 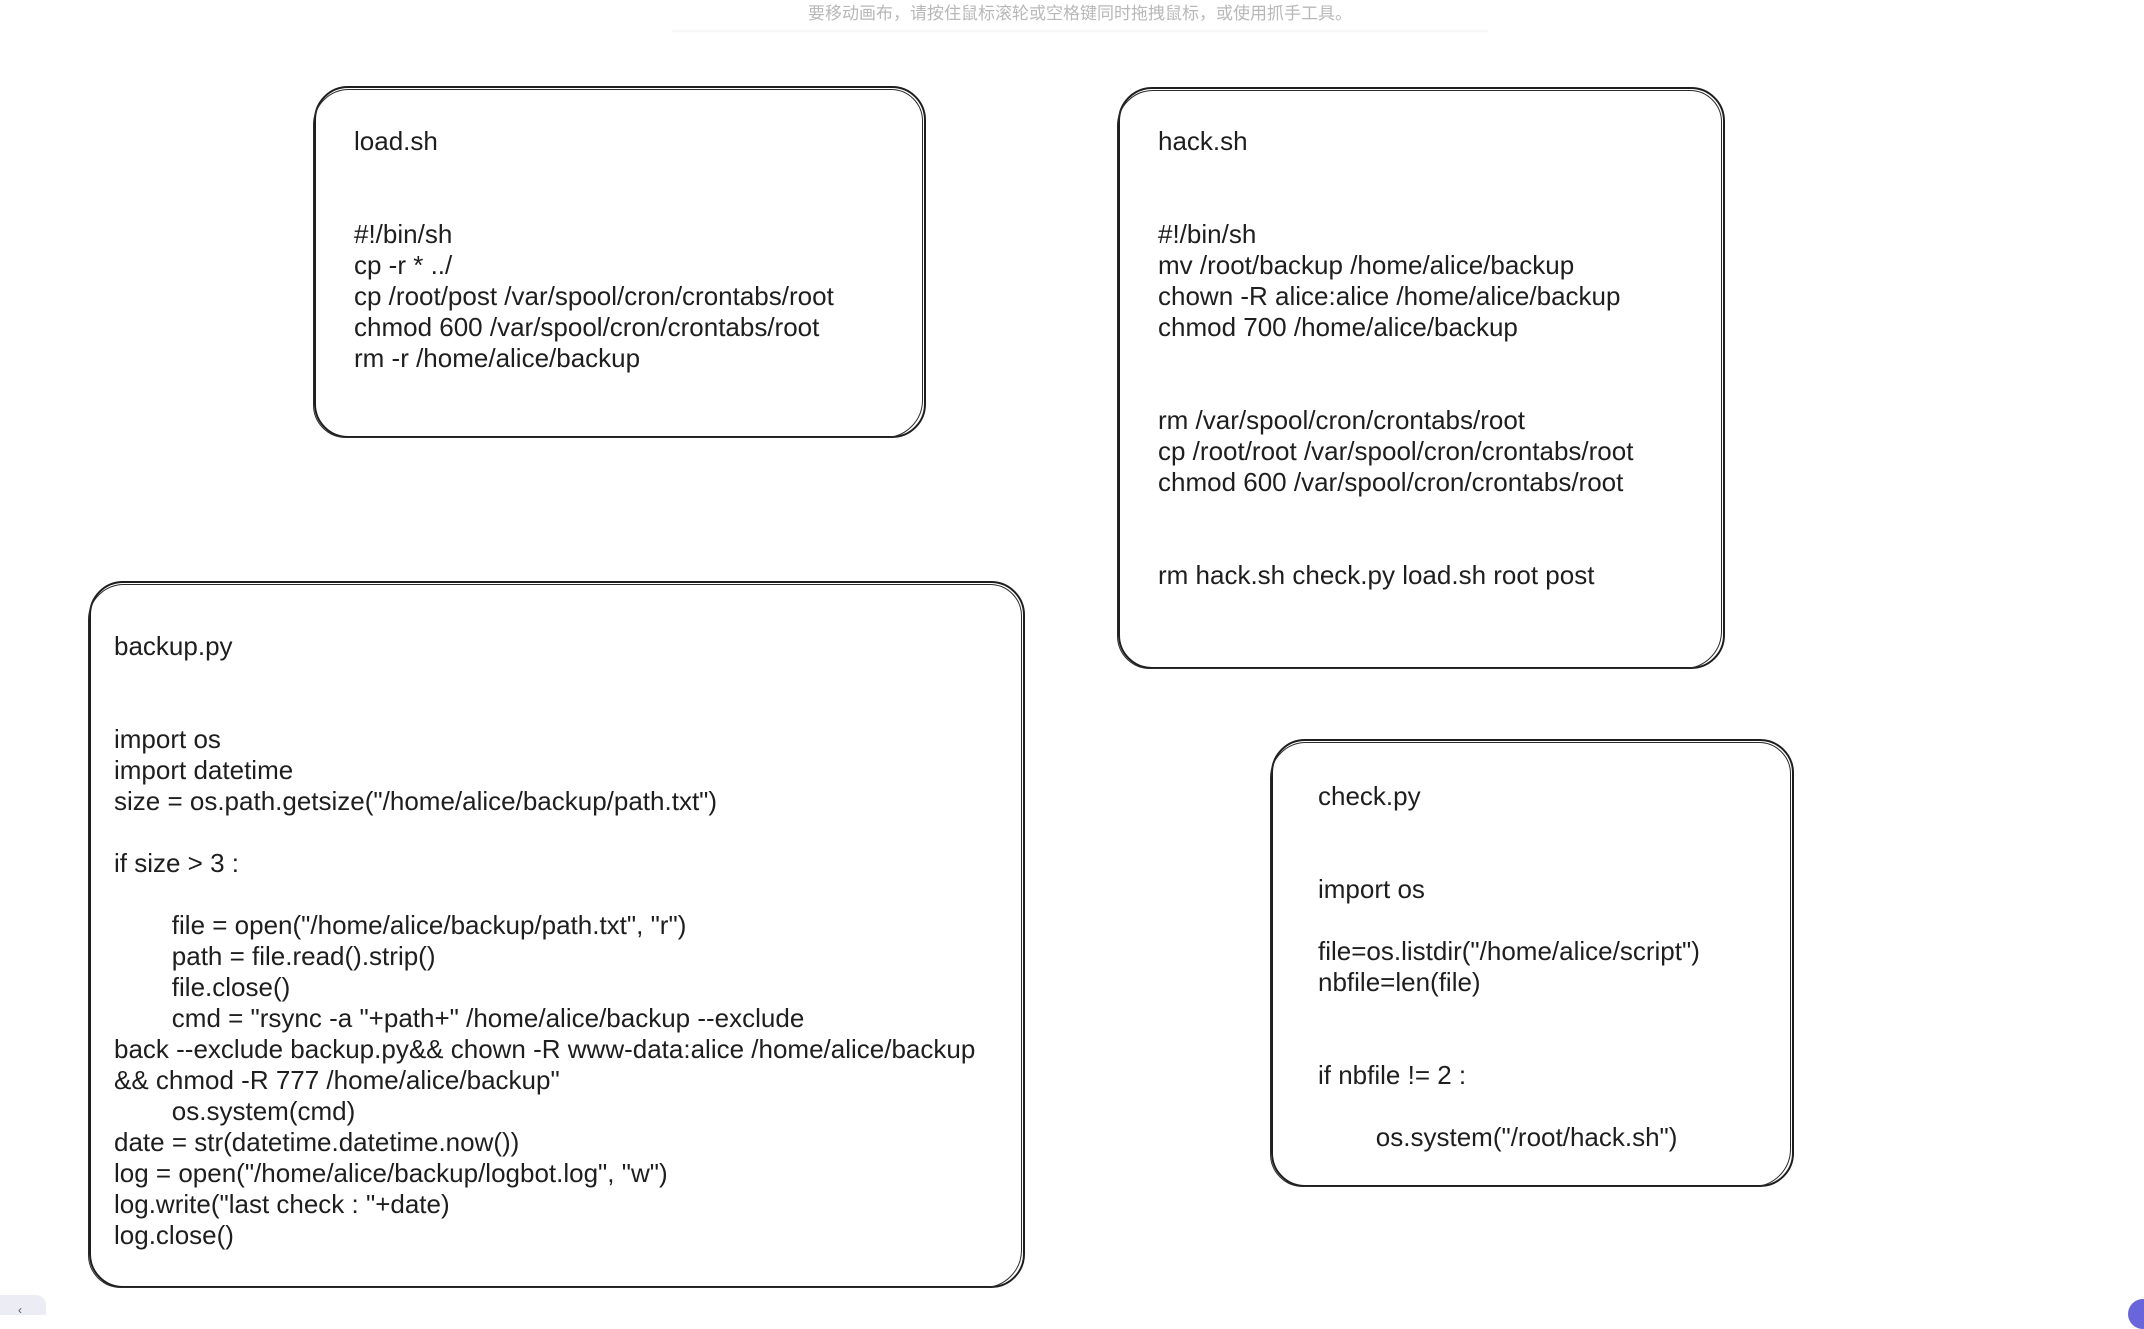 What do you see at coordinates (2136, 1314) in the screenshot?
I see `help-button` at bounding box center [2136, 1314].